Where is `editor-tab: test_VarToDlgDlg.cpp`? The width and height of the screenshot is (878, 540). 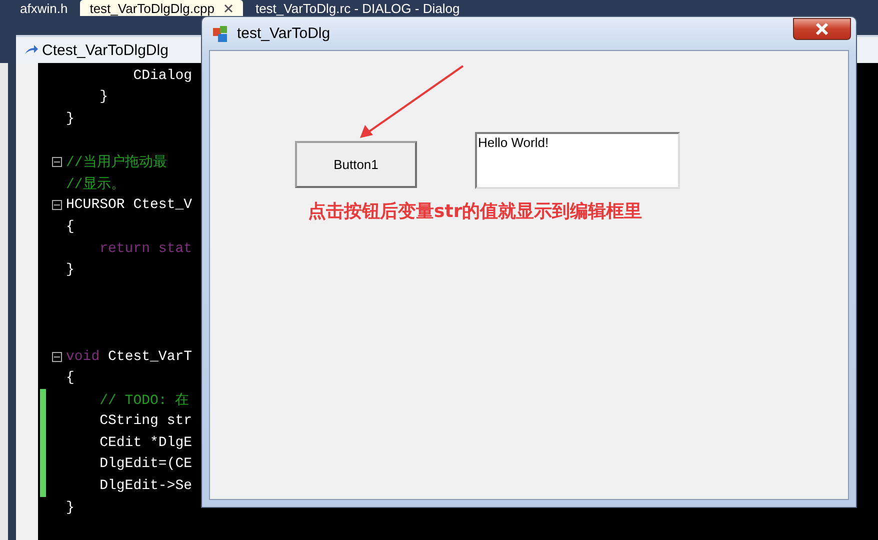
editor-tab: test_VarToDlgDlg.cpp is located at coordinates (162, 8).